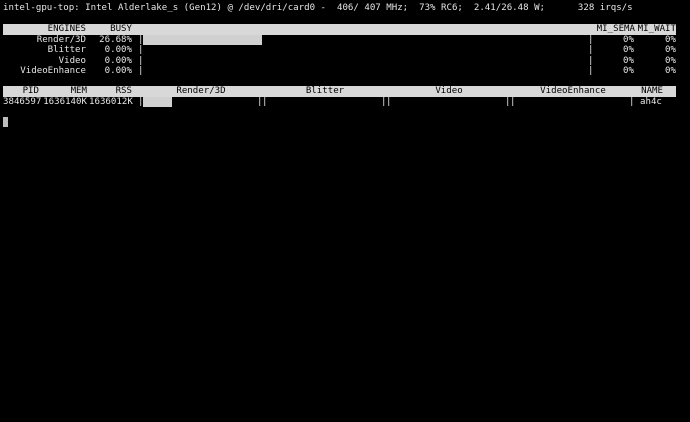 The image size is (690, 422). What do you see at coordinates (121, 29) in the screenshot?
I see `busy-column-header: BUSY` at bounding box center [121, 29].